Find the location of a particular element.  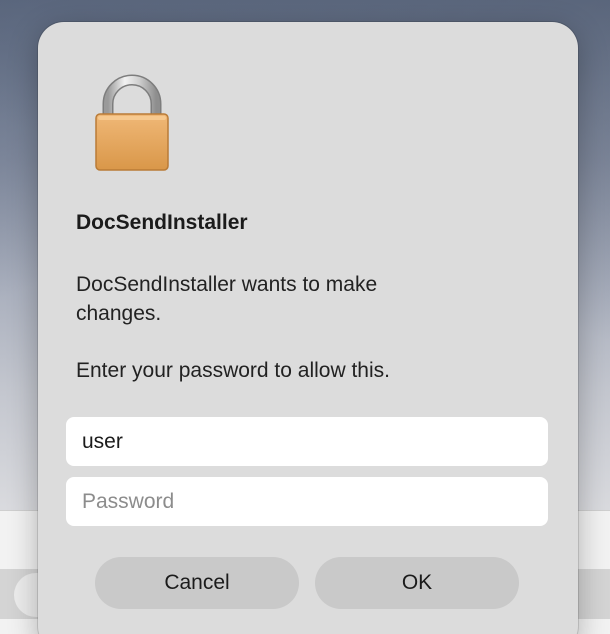

username-field is located at coordinates (307, 441).